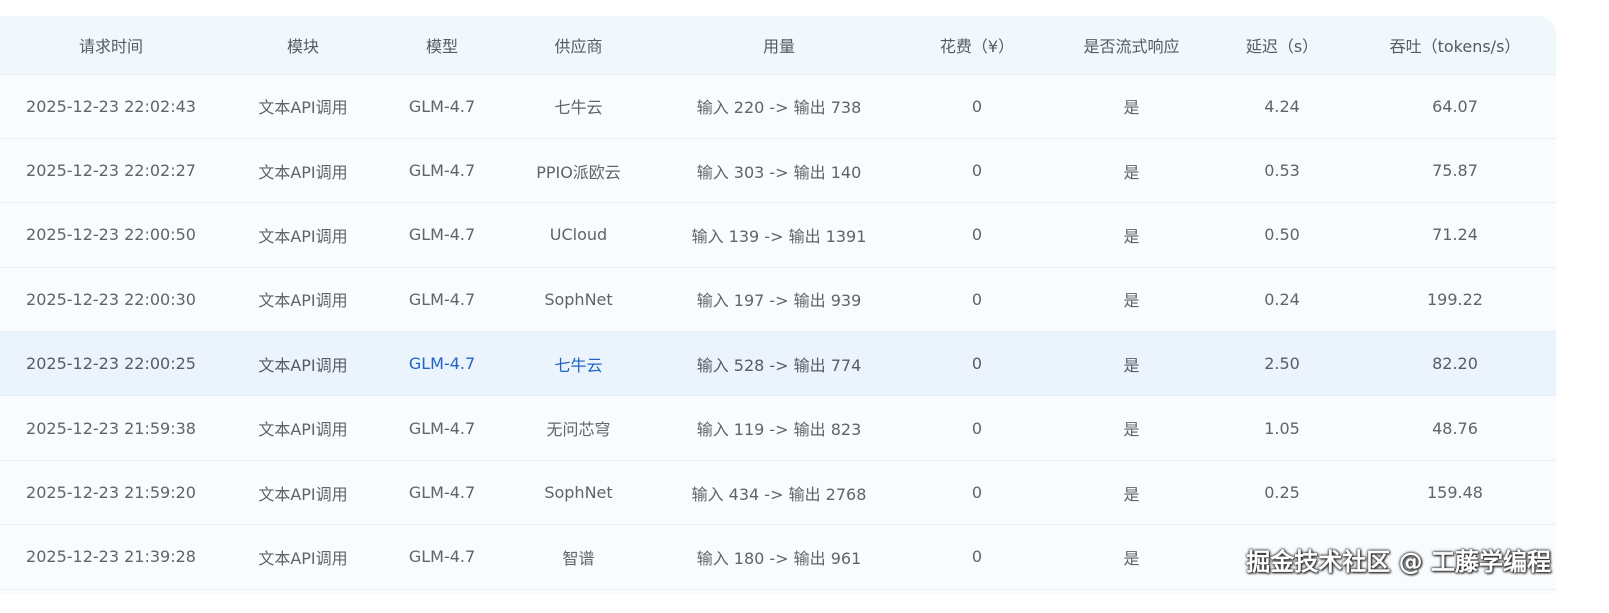  Describe the element at coordinates (1455, 428) in the screenshot. I see `cell-throughput: 48.76` at that location.